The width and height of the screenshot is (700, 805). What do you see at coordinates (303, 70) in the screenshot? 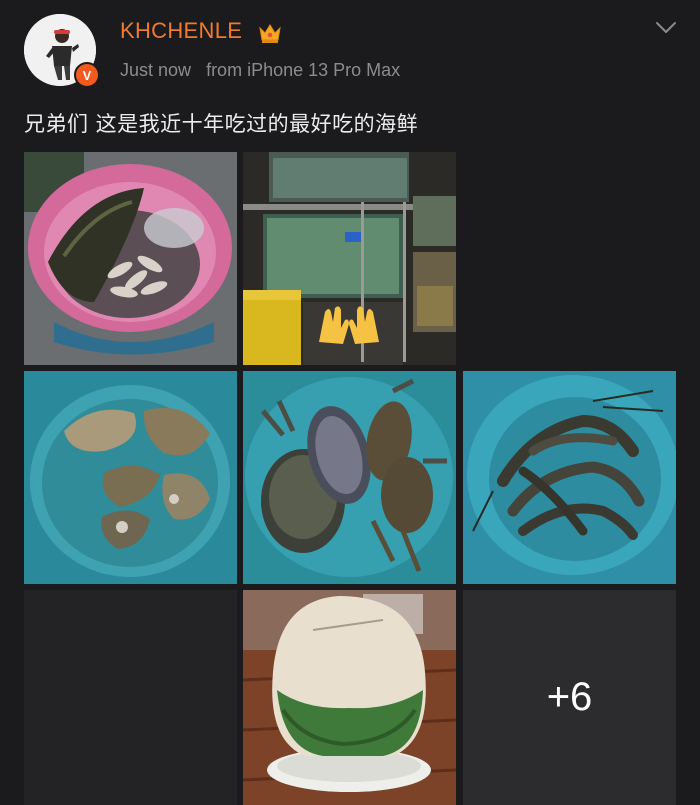
I see `post-source: from iPhone 13 Pro Max` at bounding box center [303, 70].